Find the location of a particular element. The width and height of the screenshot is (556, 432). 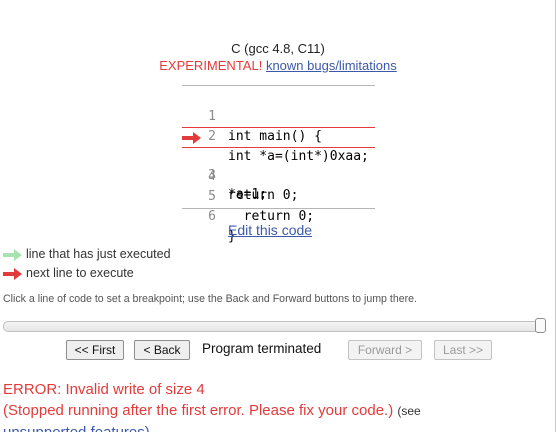

next-line-arrow-icon is located at coordinates (191, 138).